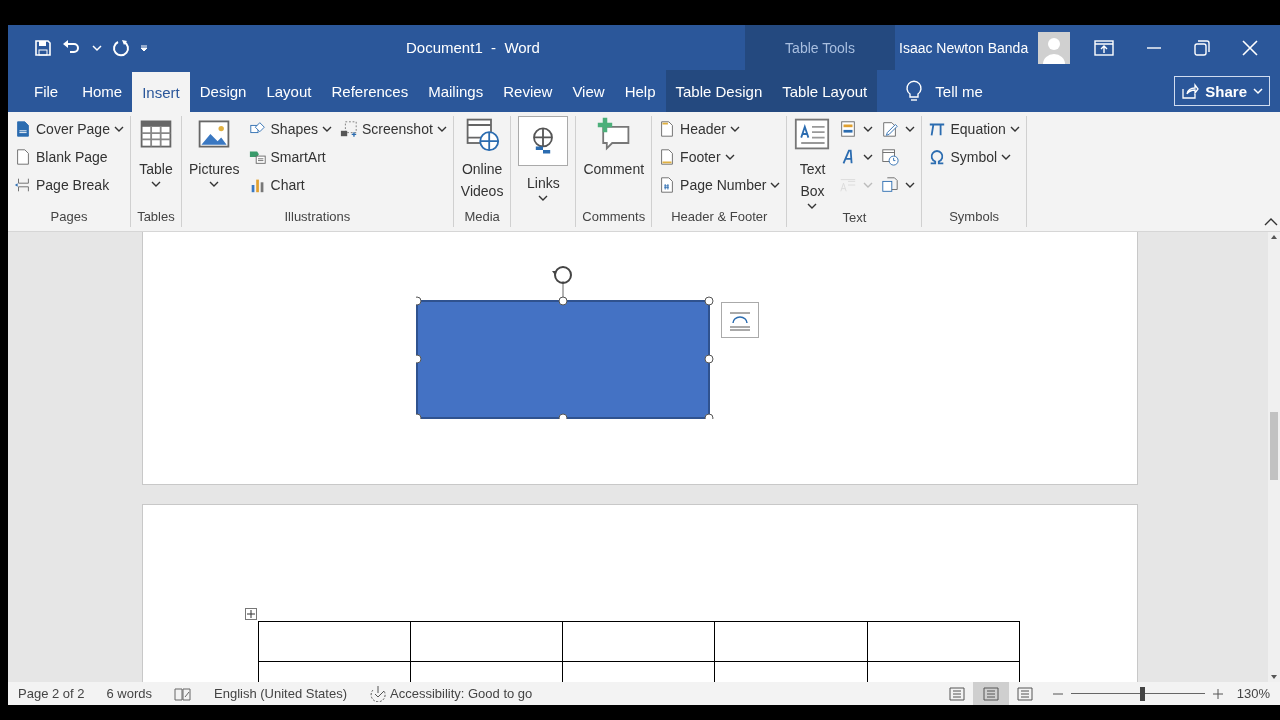  Describe the element at coordinates (1024, 693) in the screenshot. I see `web-layout-icon` at that location.